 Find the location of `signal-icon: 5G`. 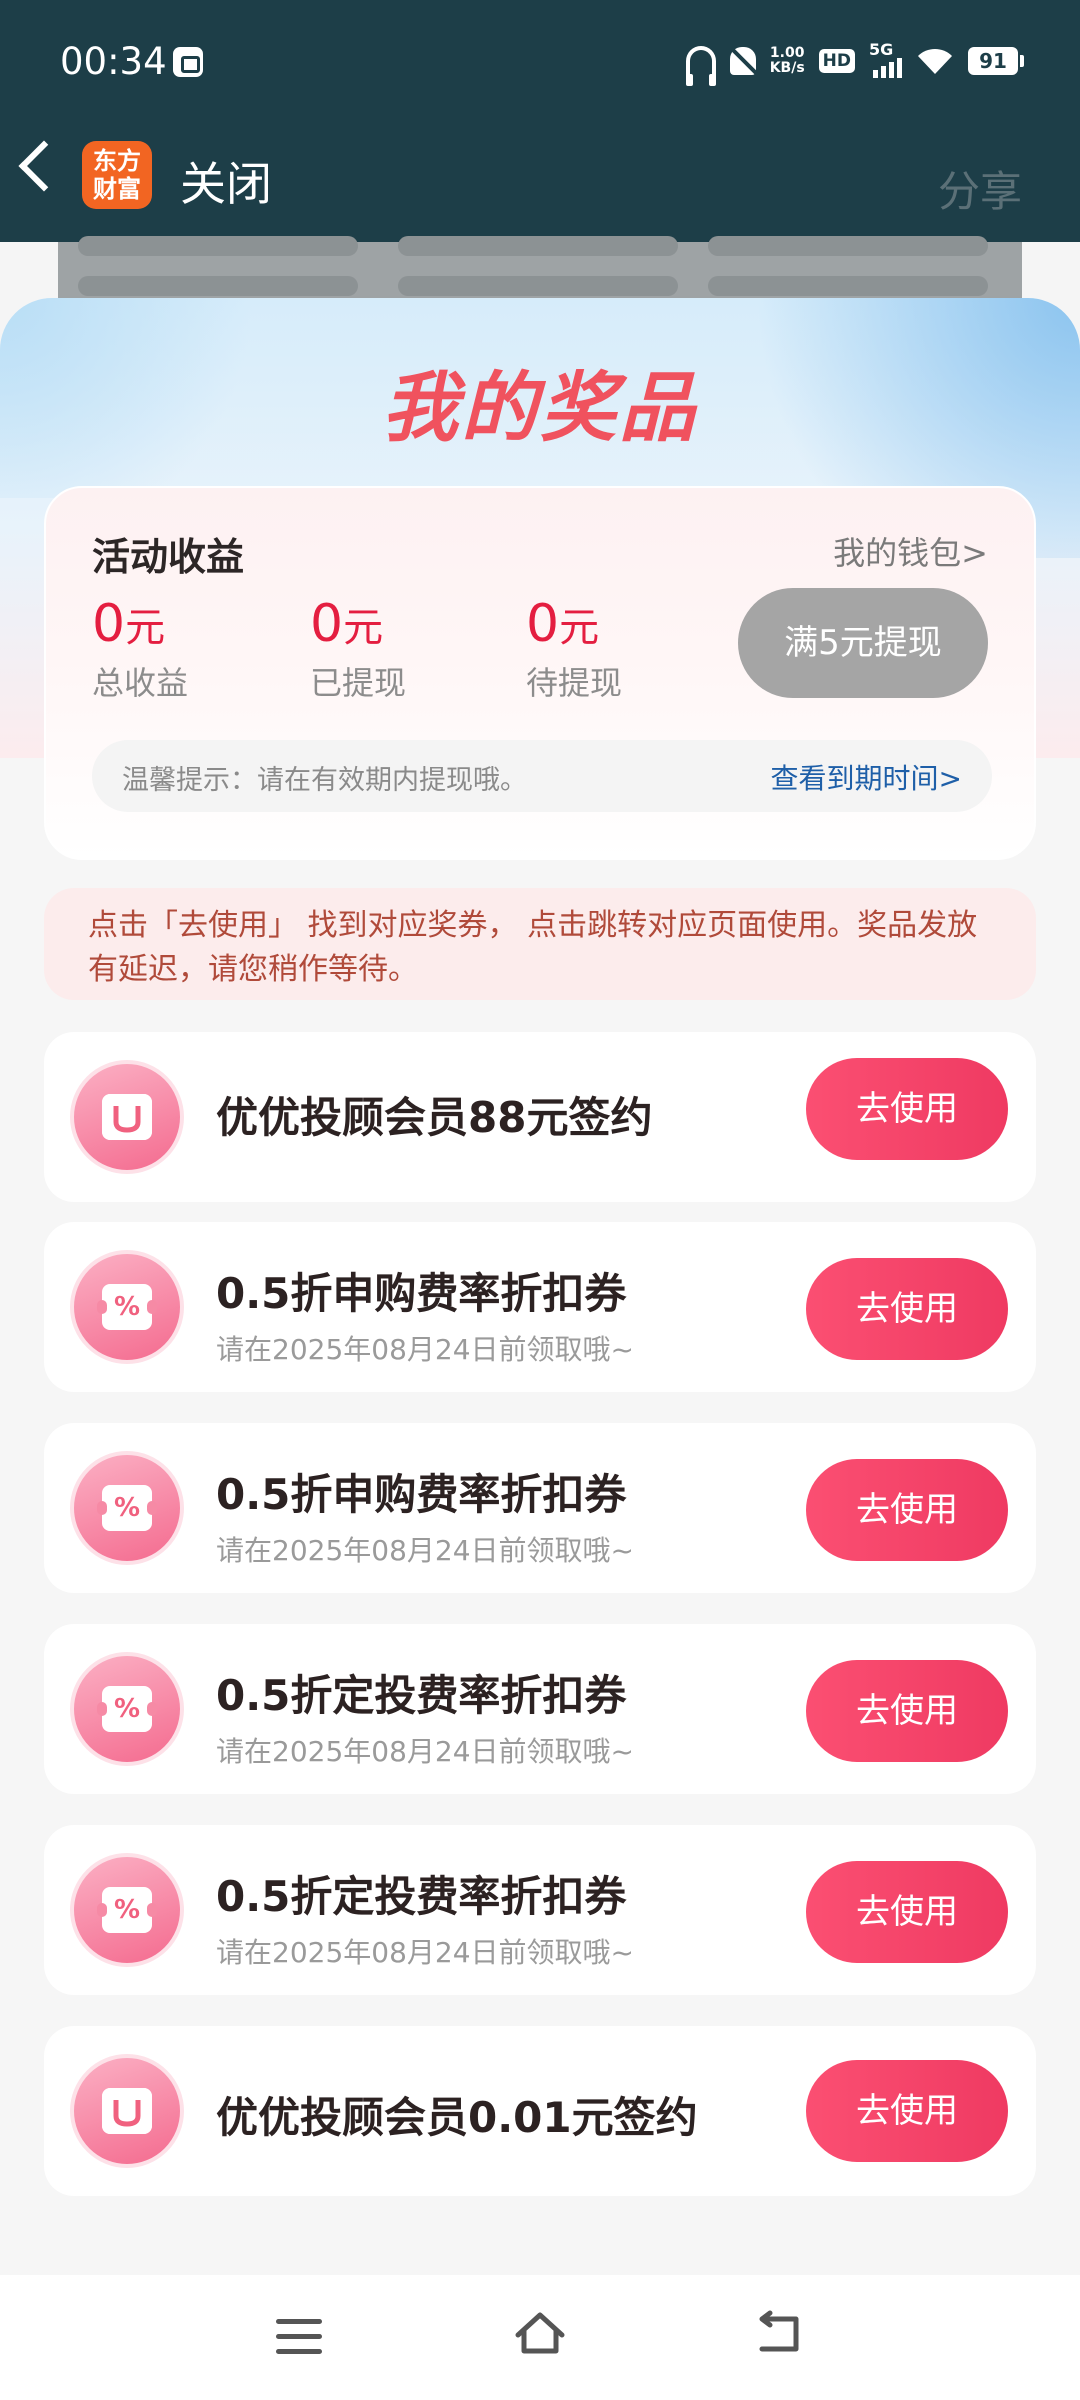

signal-icon: 5G is located at coordinates (885, 59).